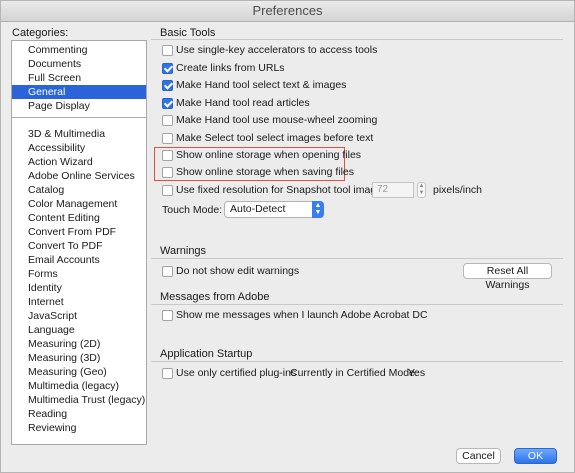  I want to click on touch-mode-value: Auto-Detect, so click(258, 209).